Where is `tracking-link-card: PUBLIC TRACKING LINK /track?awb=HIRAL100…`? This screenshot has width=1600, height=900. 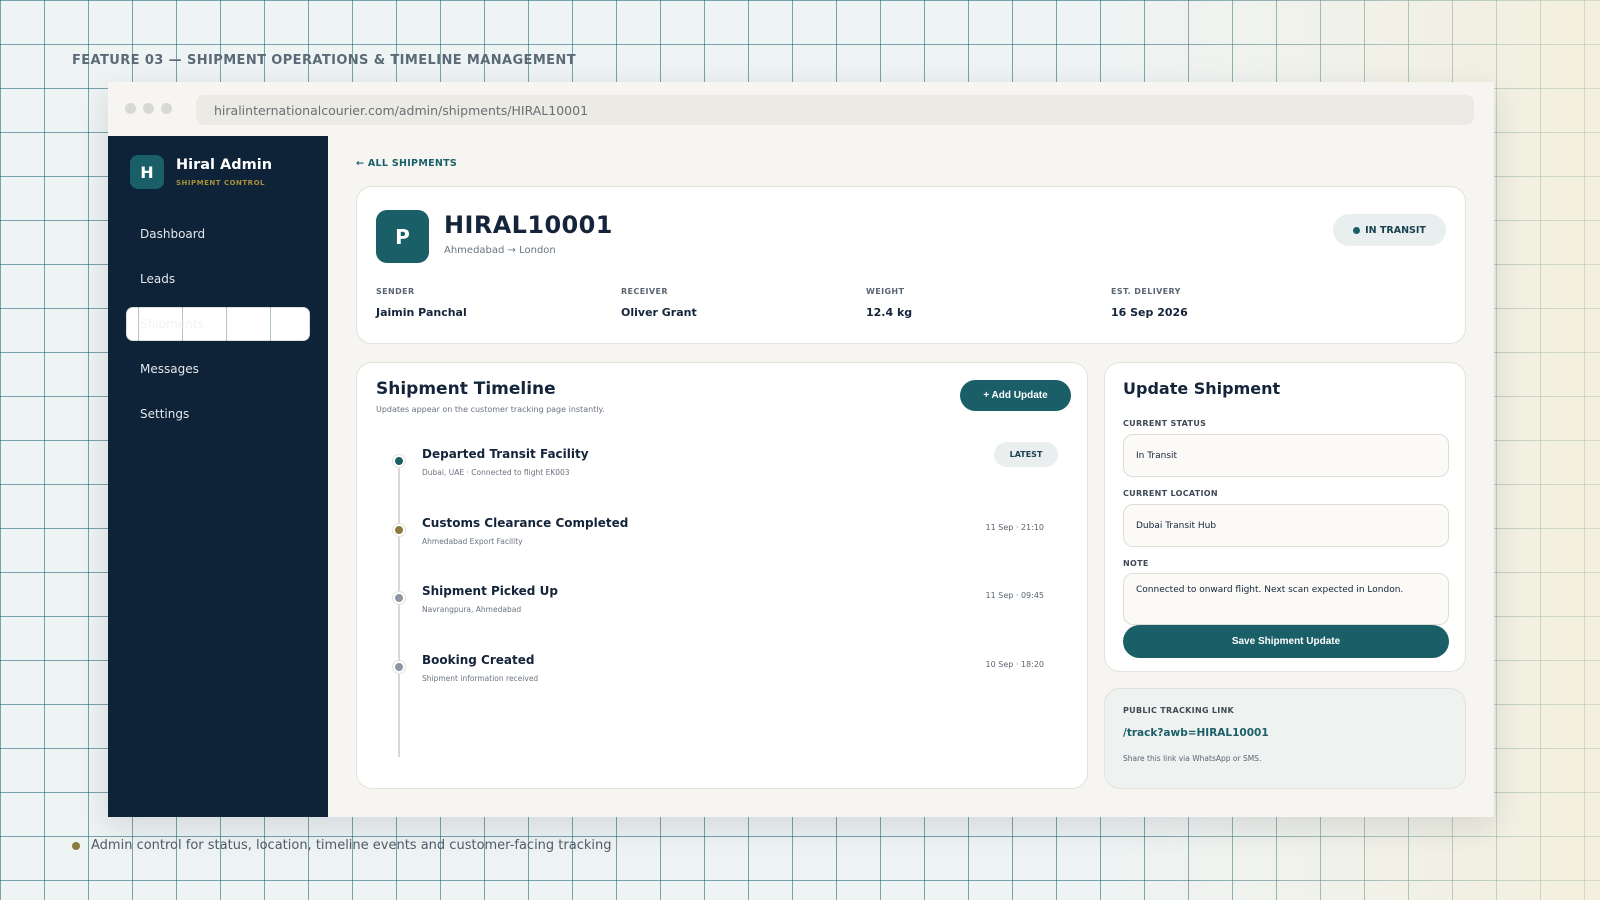 tracking-link-card: PUBLIC TRACKING LINK /track?awb=HIRAL100… is located at coordinates (1285, 738).